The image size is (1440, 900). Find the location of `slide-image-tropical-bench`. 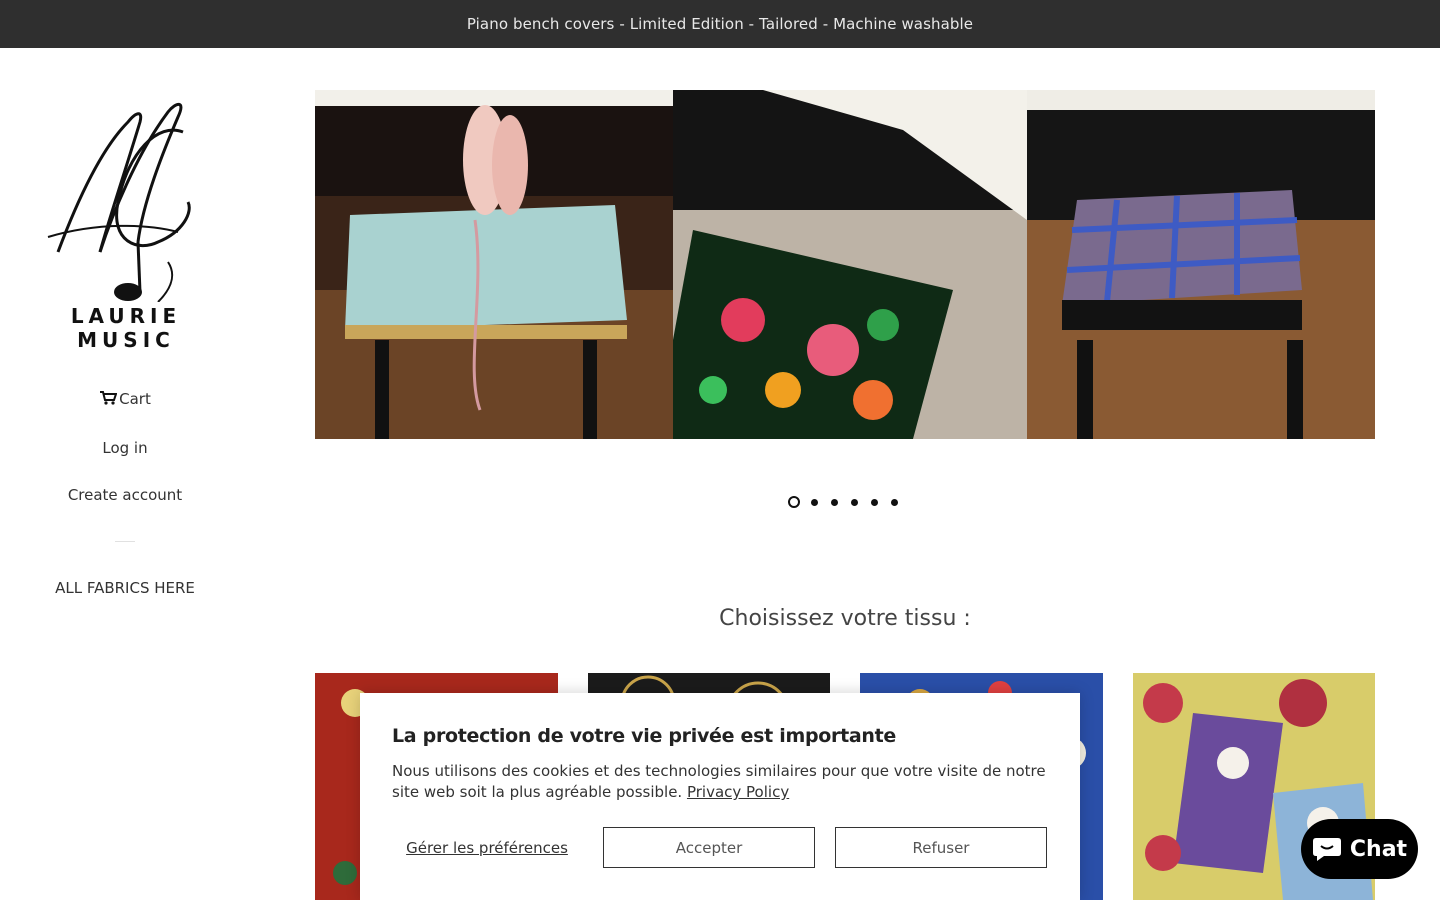

slide-image-tropical-bench is located at coordinates (850, 264).